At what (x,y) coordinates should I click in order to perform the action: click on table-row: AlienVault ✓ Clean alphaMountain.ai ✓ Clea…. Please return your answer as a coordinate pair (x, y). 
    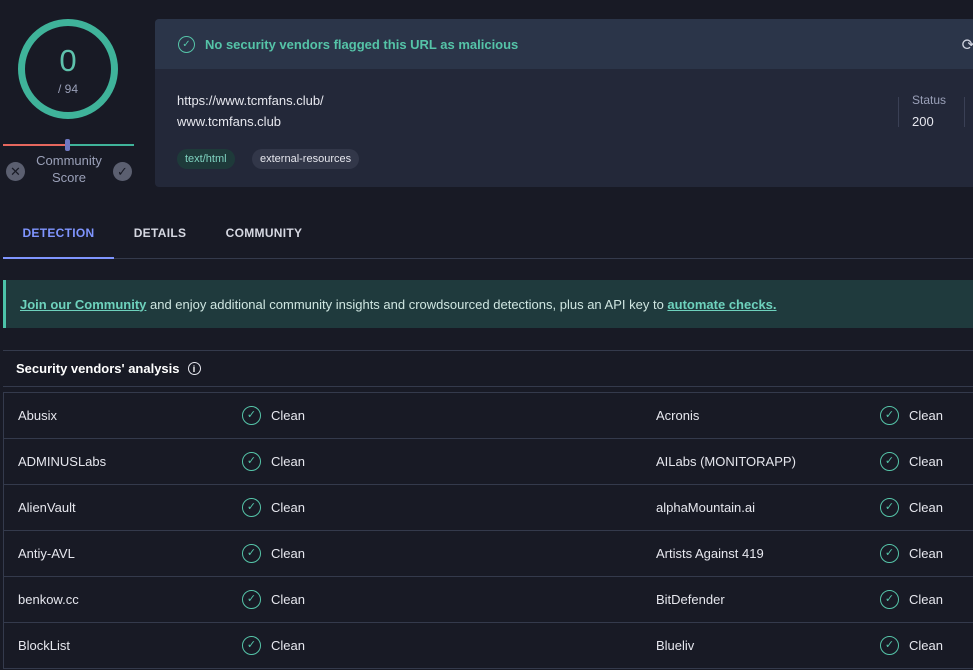
    Looking at the image, I should click on (488, 508).